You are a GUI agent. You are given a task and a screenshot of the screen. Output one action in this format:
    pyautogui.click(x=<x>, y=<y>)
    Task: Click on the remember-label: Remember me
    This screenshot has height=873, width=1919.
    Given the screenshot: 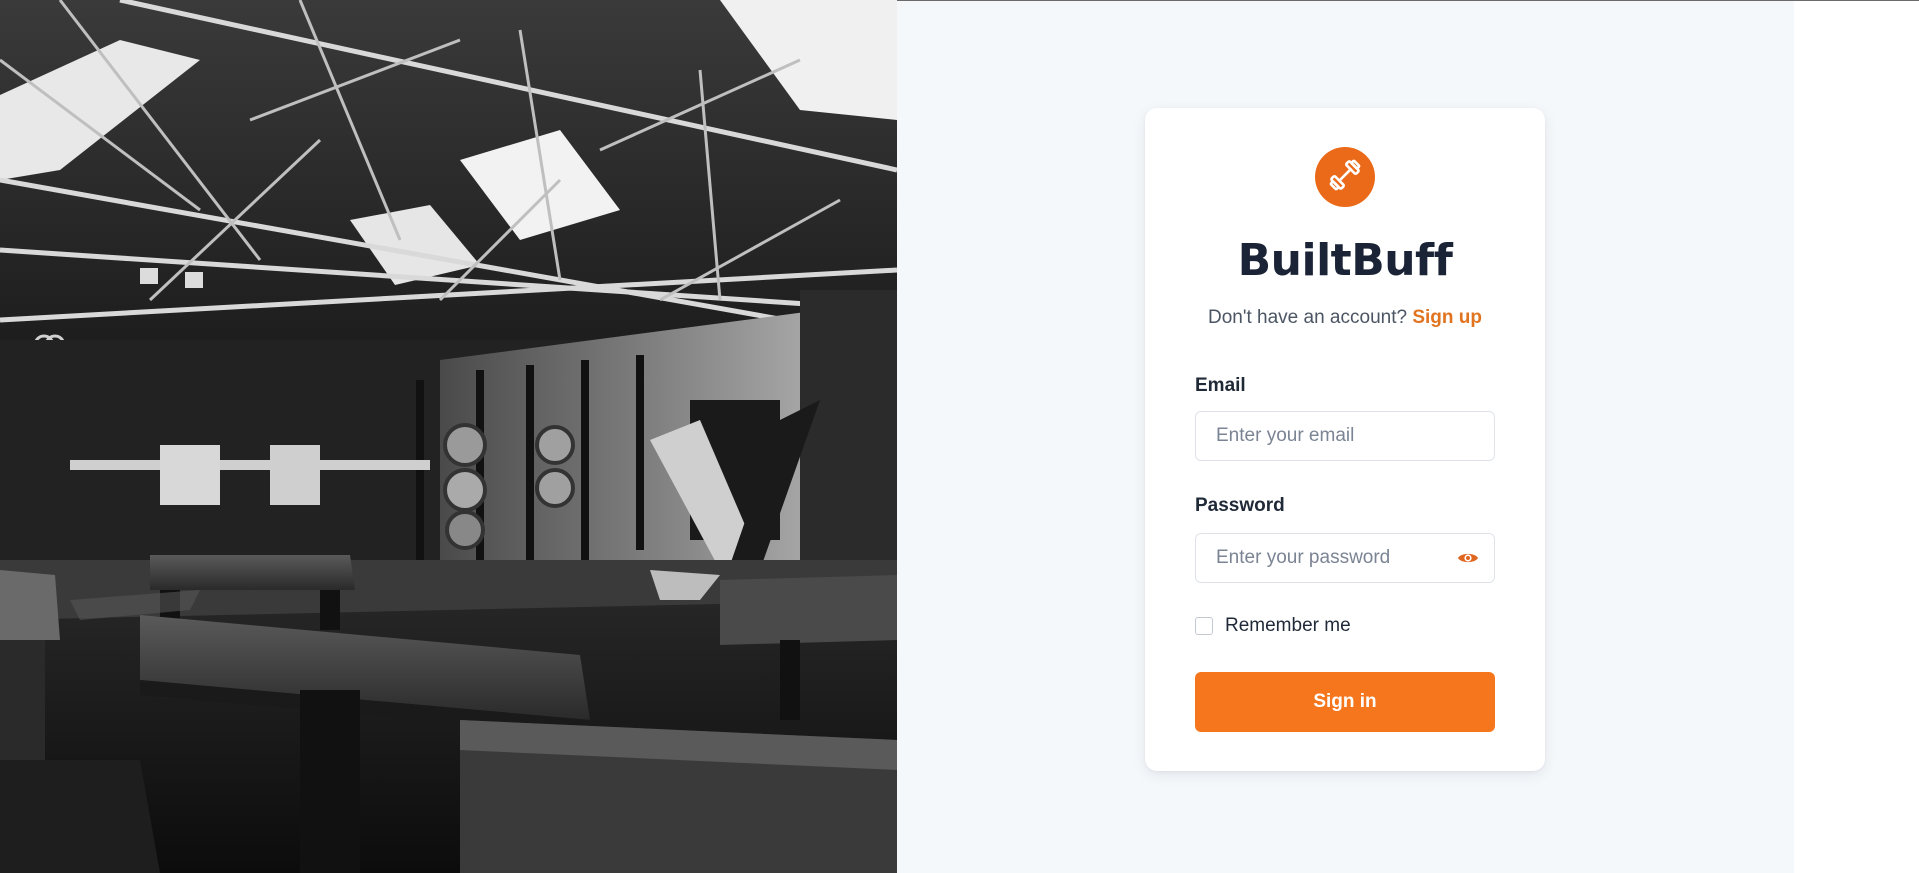 What is the action you would take?
    pyautogui.click(x=1288, y=625)
    